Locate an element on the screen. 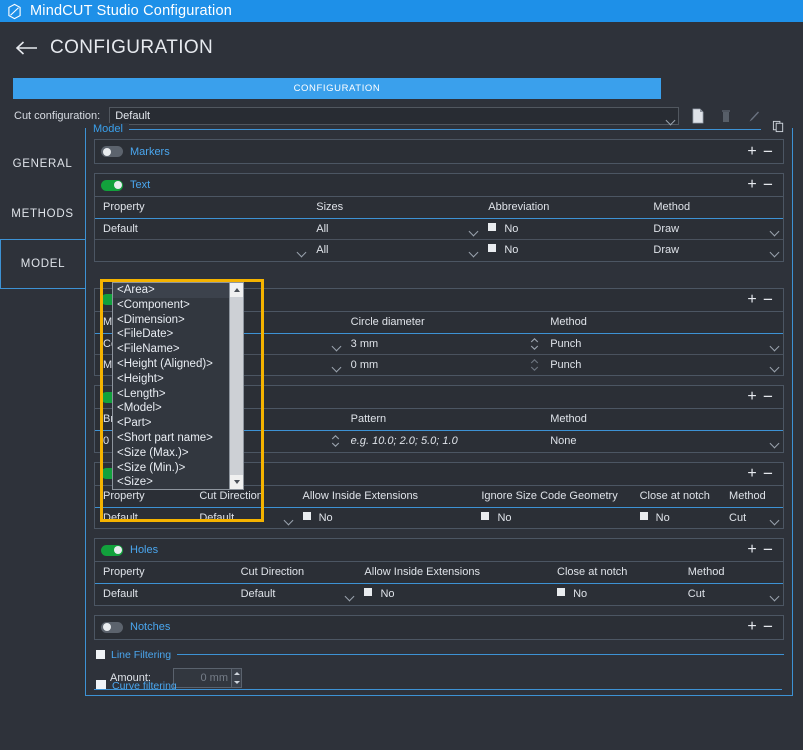 This screenshot has width=803, height=750. dropdown-option: <Part> is located at coordinates (171, 423).